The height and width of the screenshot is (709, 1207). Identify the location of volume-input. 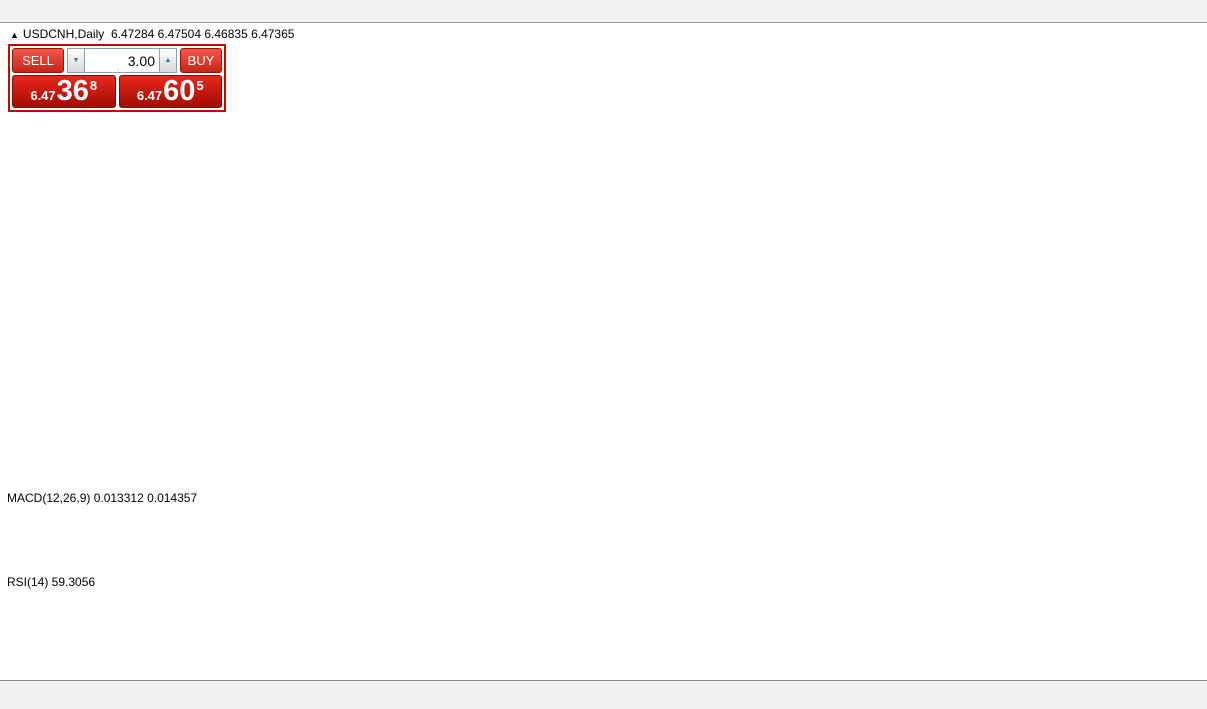
(122, 60).